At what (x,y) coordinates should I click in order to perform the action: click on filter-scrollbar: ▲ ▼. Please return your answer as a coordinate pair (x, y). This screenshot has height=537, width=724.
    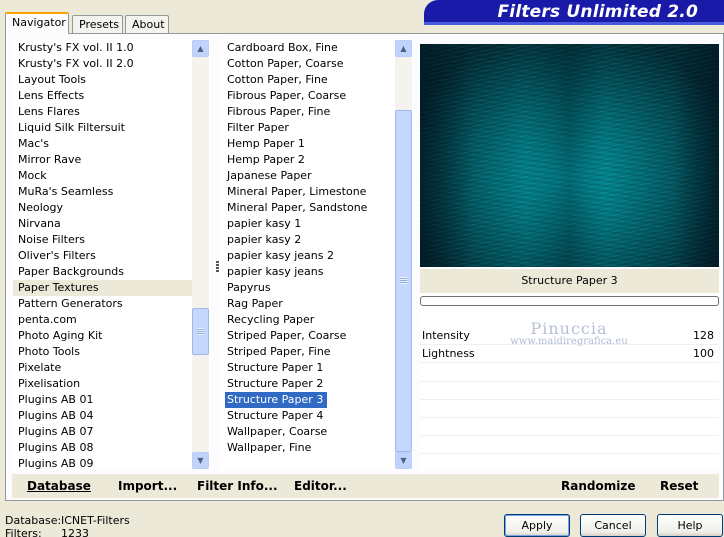
    Looking at the image, I should click on (403, 254).